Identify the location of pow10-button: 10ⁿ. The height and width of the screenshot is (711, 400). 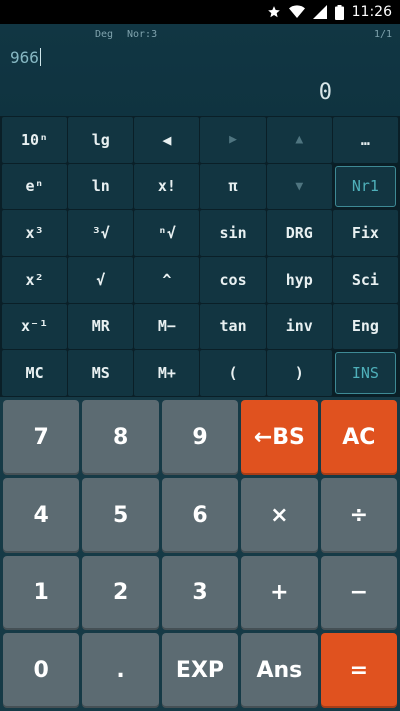
(35, 140).